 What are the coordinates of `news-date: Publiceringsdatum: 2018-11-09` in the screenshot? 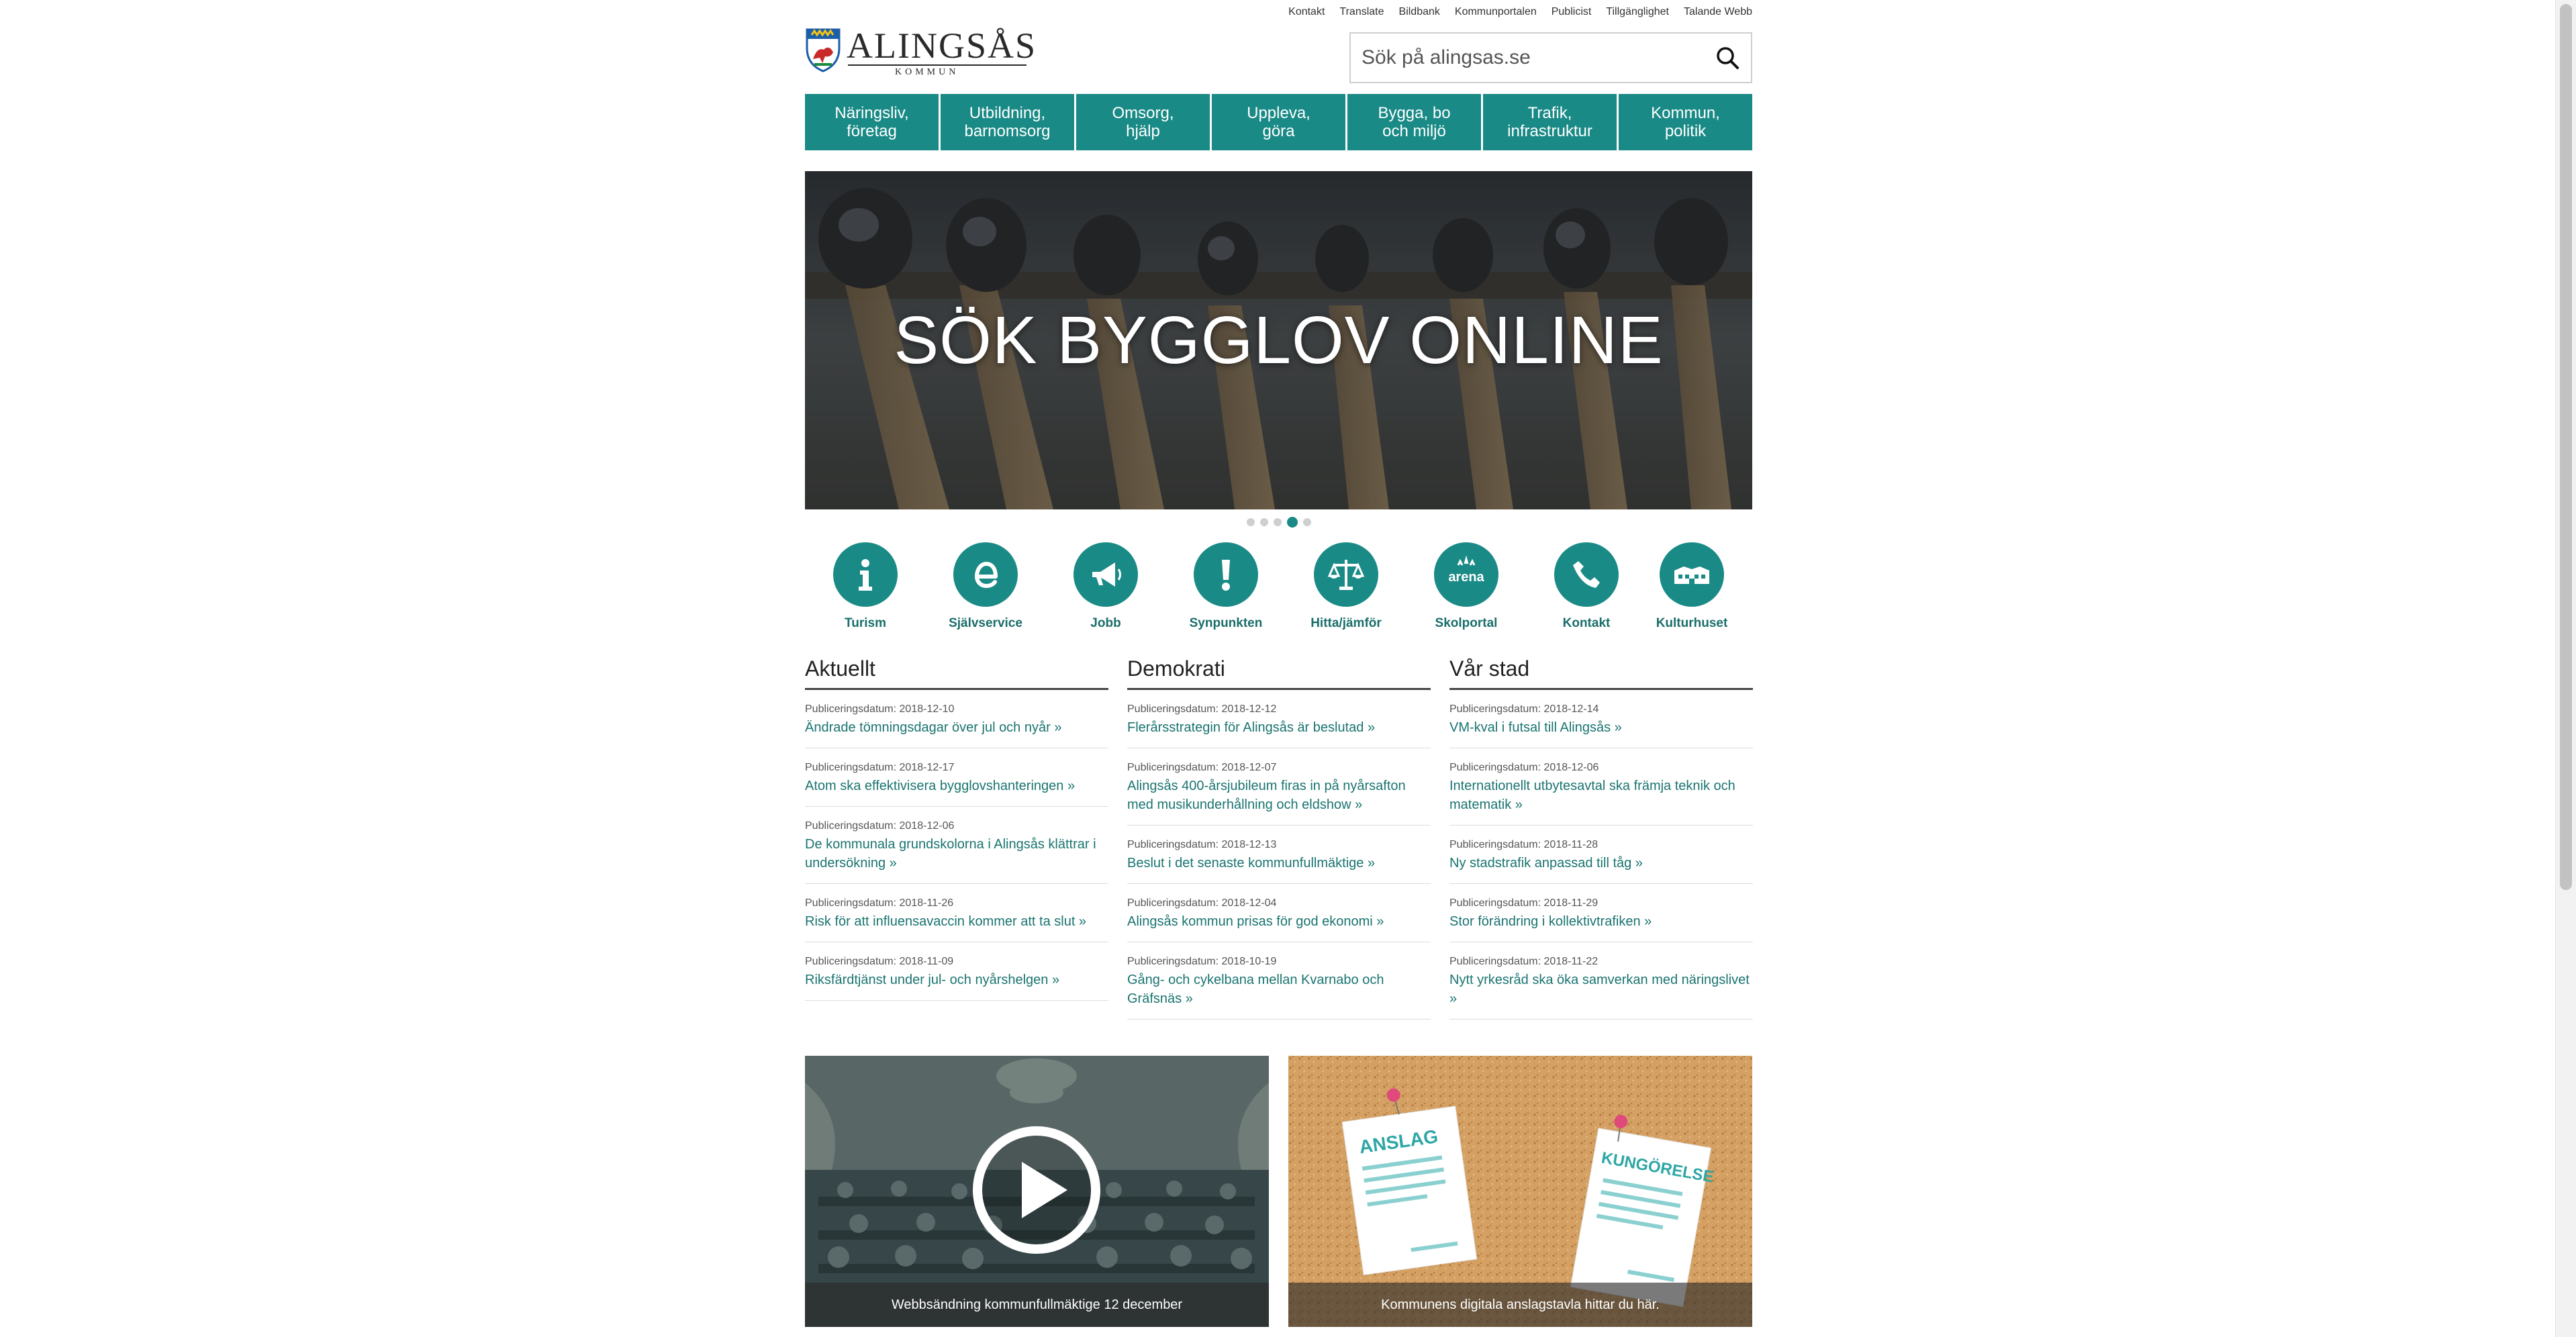 It's located at (879, 961).